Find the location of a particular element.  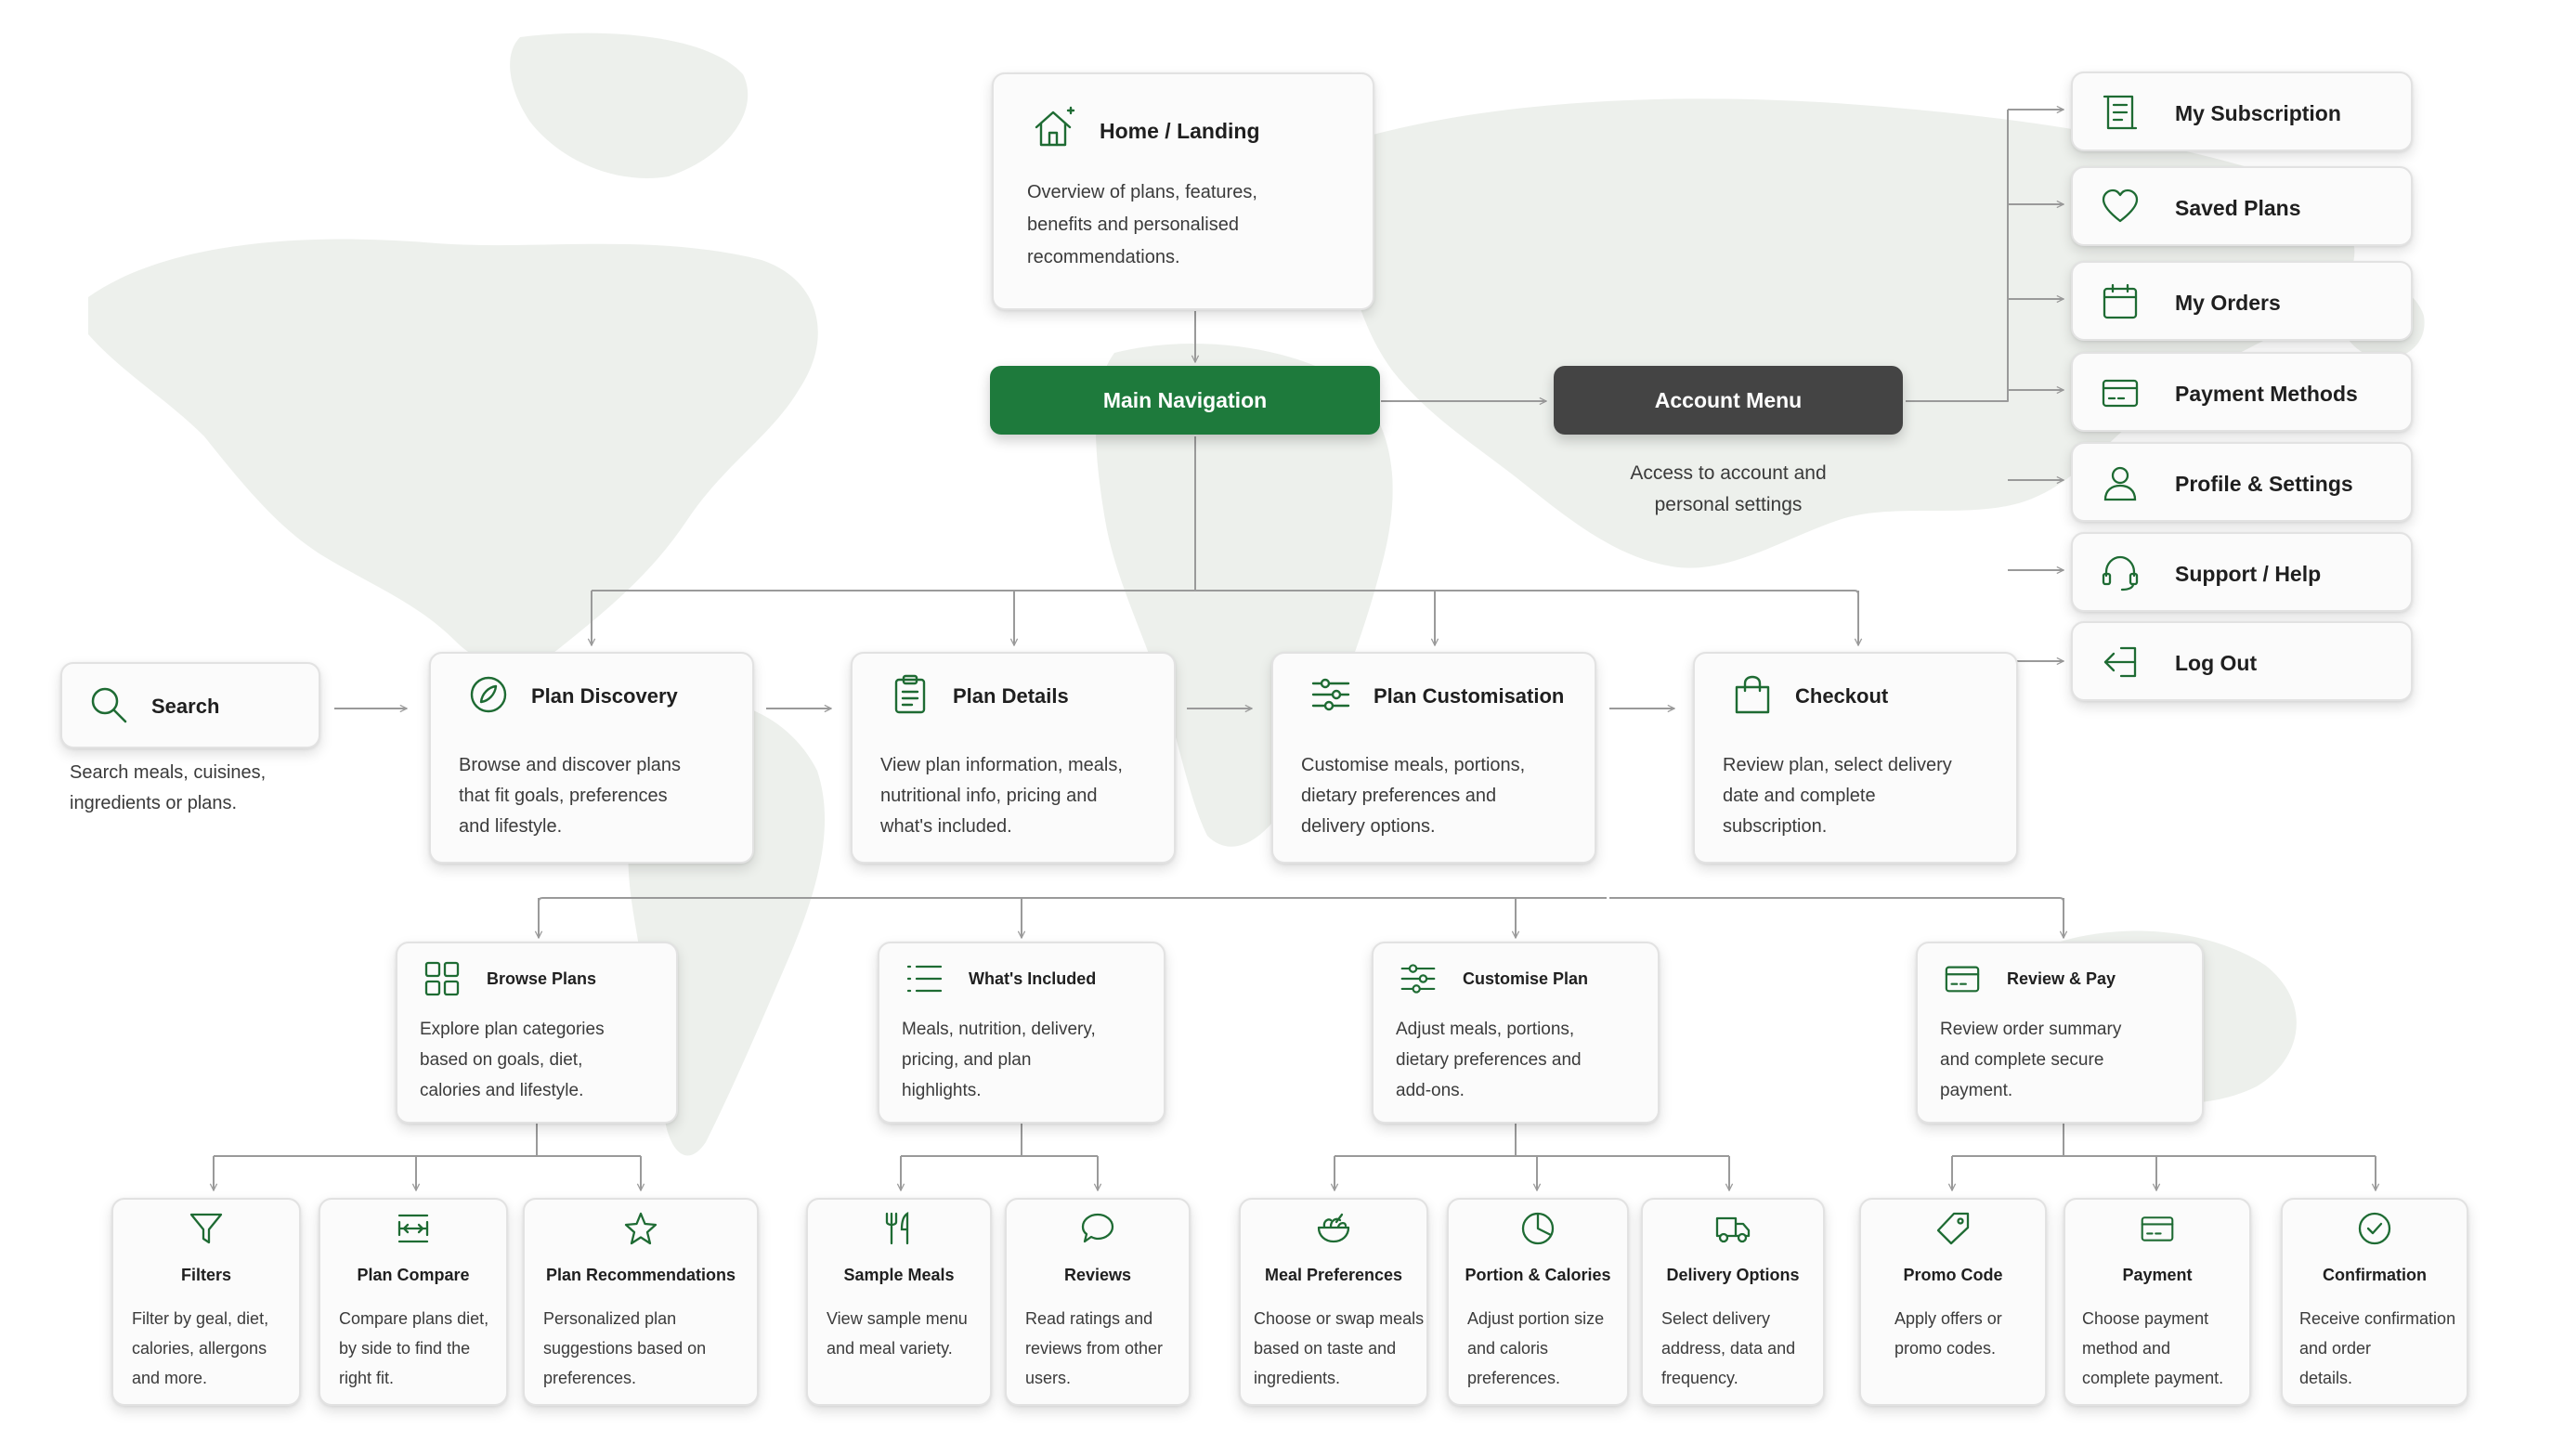

leaf-title: Portion & Calories is located at coordinates (1538, 1275).